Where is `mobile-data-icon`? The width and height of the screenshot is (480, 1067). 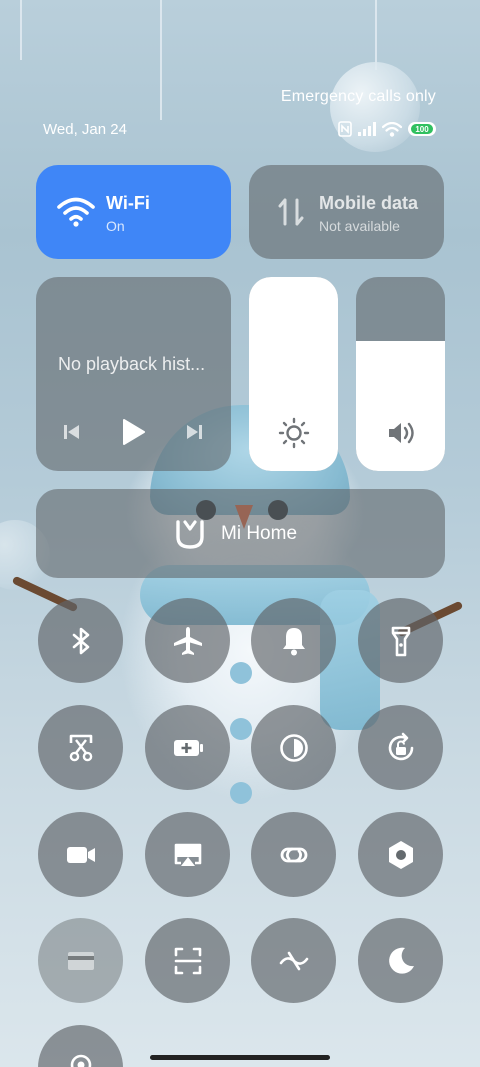 mobile-data-icon is located at coordinates (291, 212).